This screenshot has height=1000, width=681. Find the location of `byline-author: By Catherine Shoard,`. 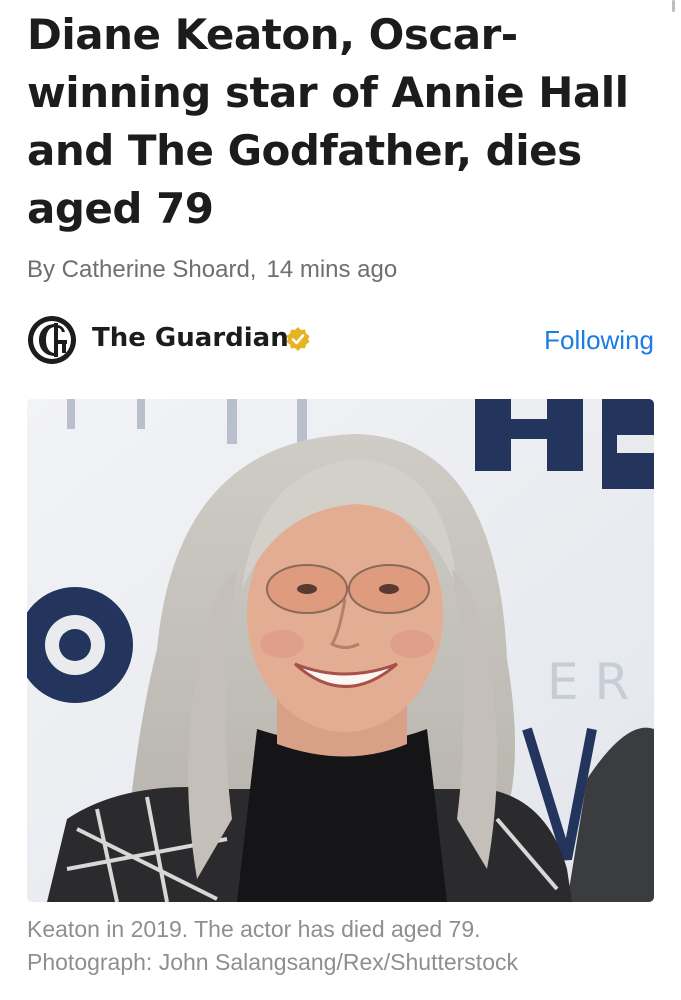

byline-author: By Catherine Shoard, is located at coordinates (141, 269).